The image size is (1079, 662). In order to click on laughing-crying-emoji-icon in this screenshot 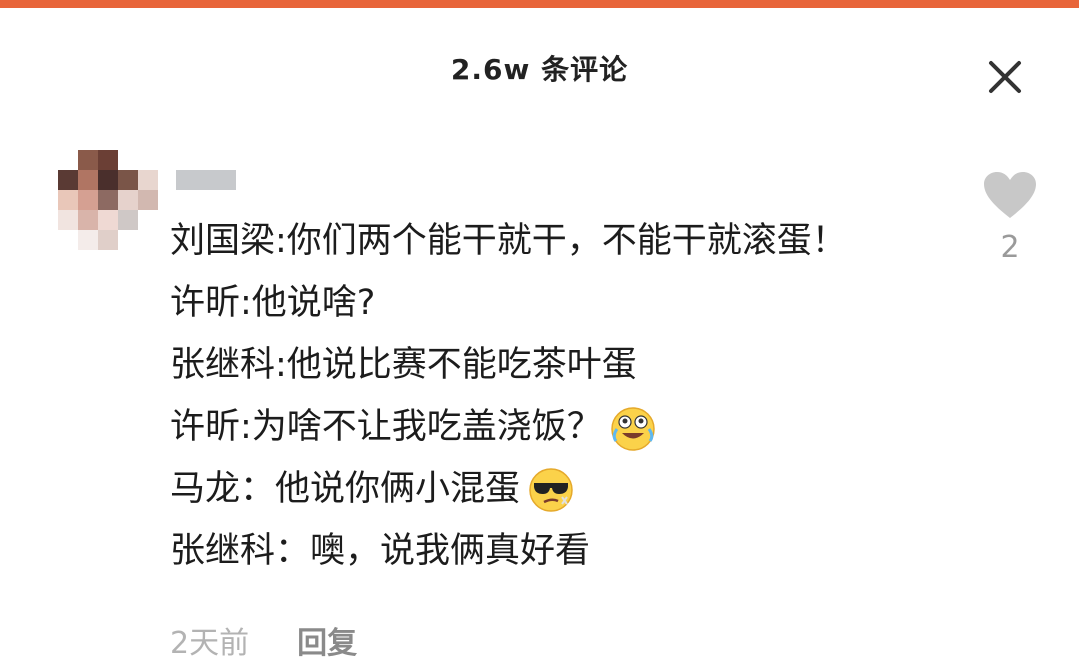, I will do `click(633, 429)`.